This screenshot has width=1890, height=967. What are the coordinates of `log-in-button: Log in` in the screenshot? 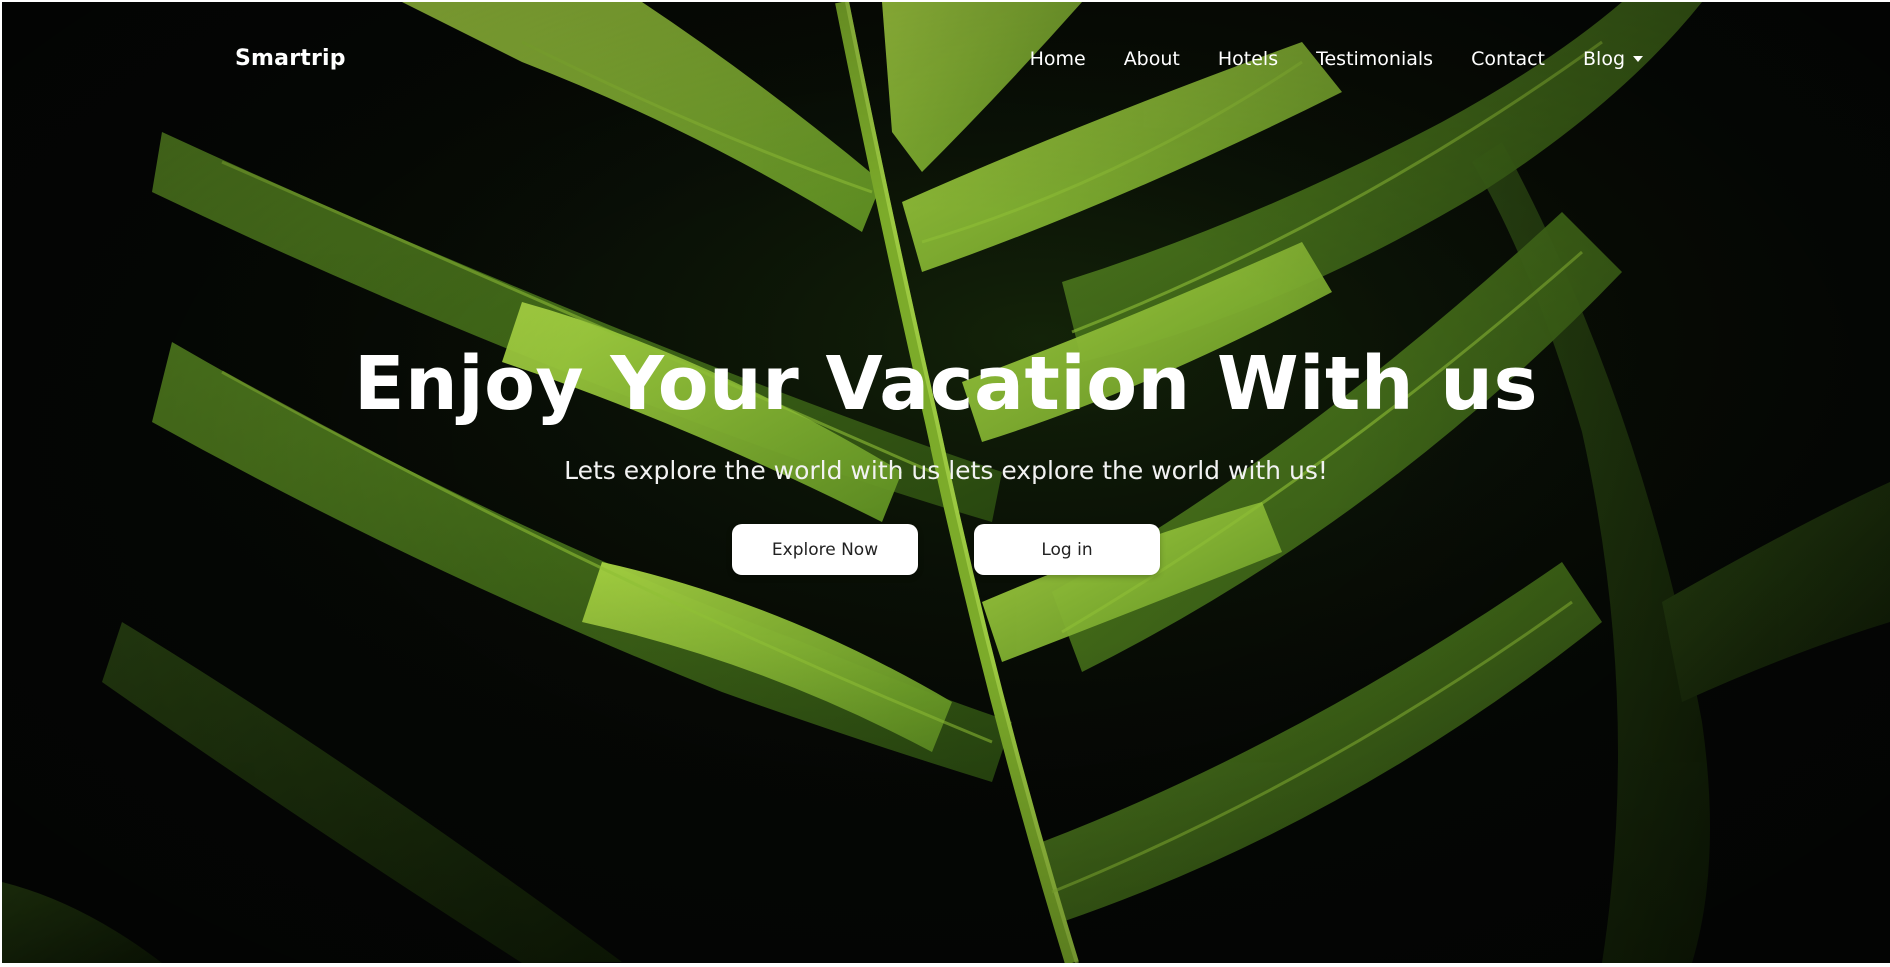 It's located at (1067, 549).